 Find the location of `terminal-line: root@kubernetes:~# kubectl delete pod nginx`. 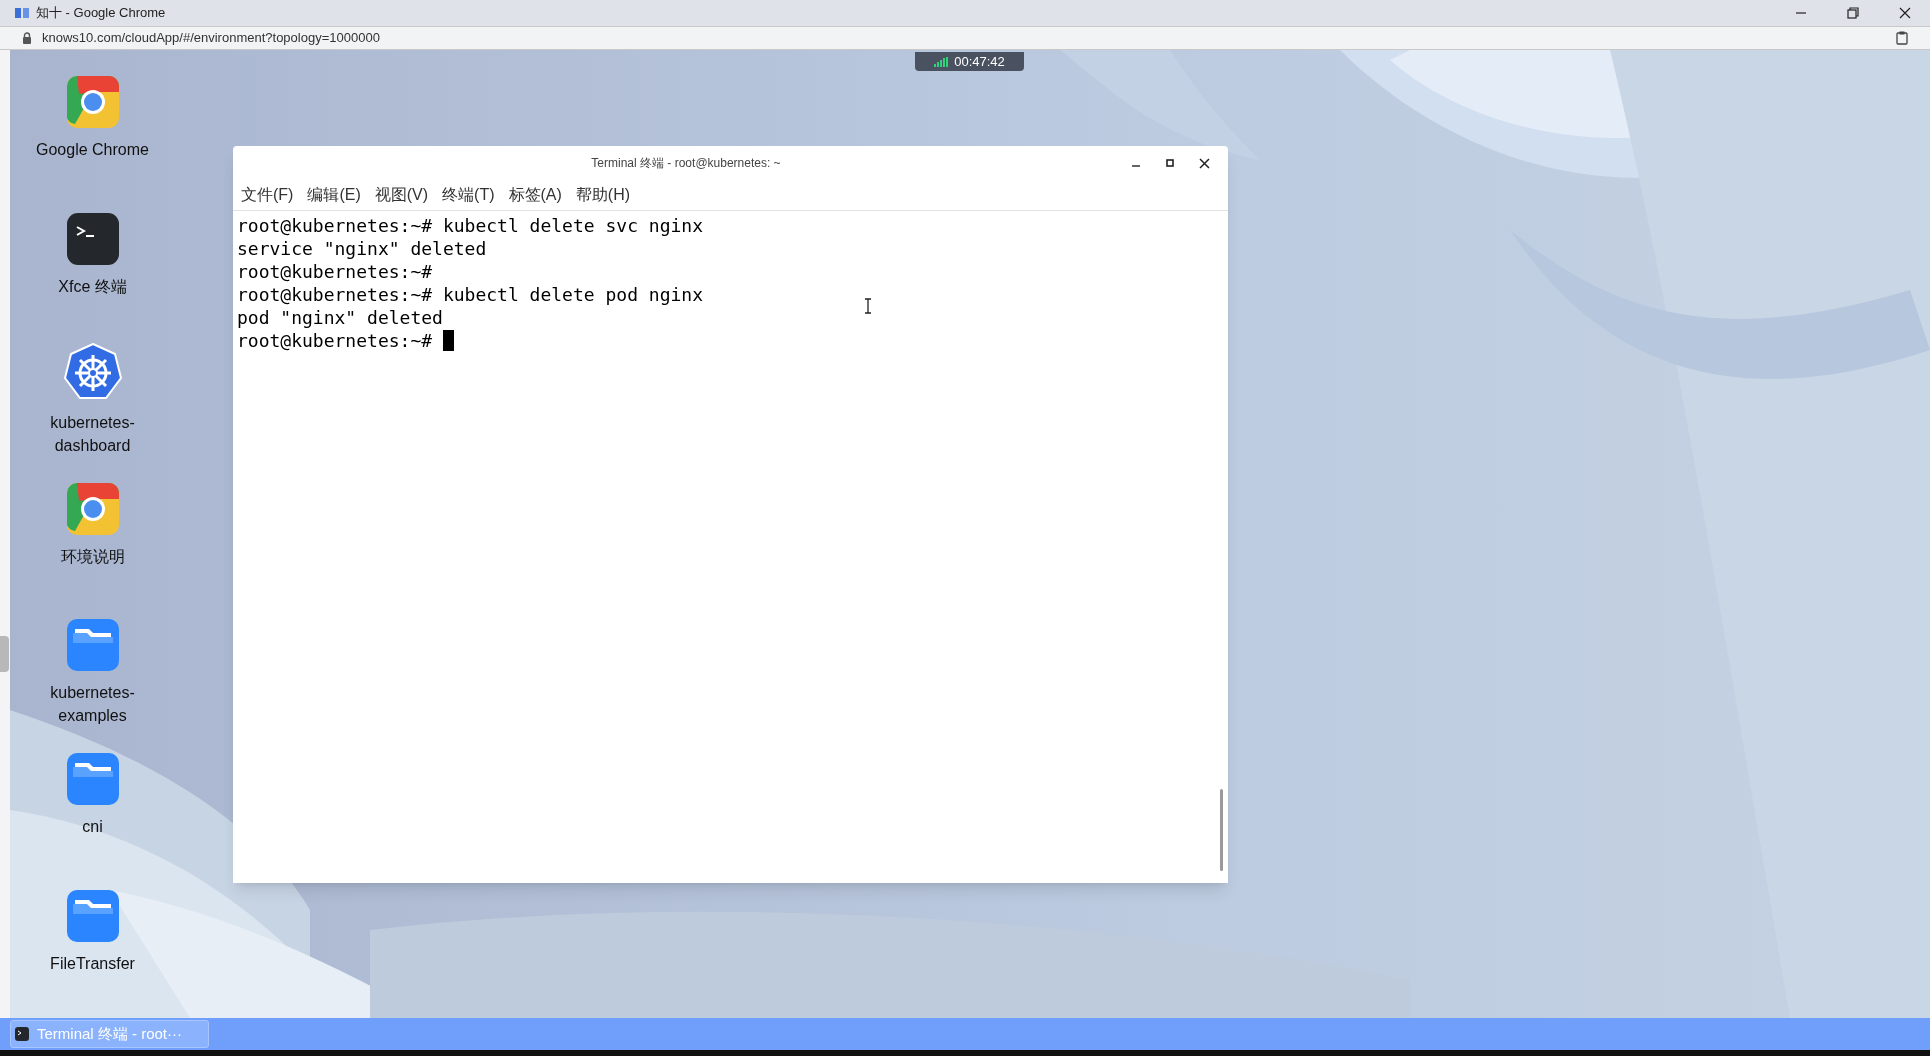

terminal-line: root@kubernetes:~# kubectl delete pod nginx is located at coordinates (470, 294).